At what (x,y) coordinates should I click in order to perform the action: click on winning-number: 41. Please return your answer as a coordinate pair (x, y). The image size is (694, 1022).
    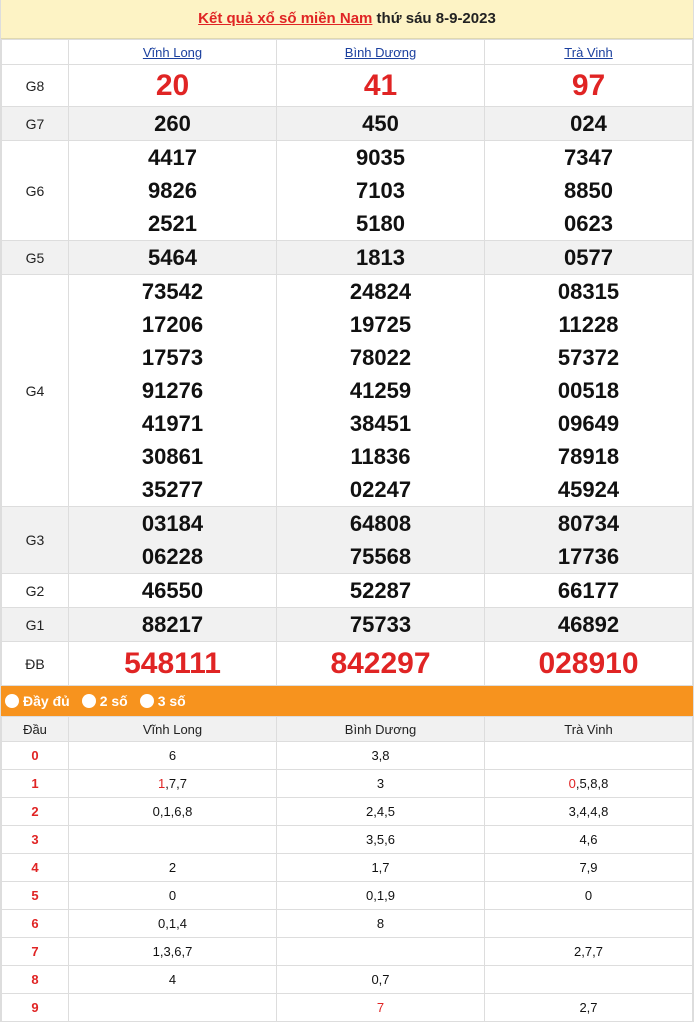
    Looking at the image, I should click on (380, 85).